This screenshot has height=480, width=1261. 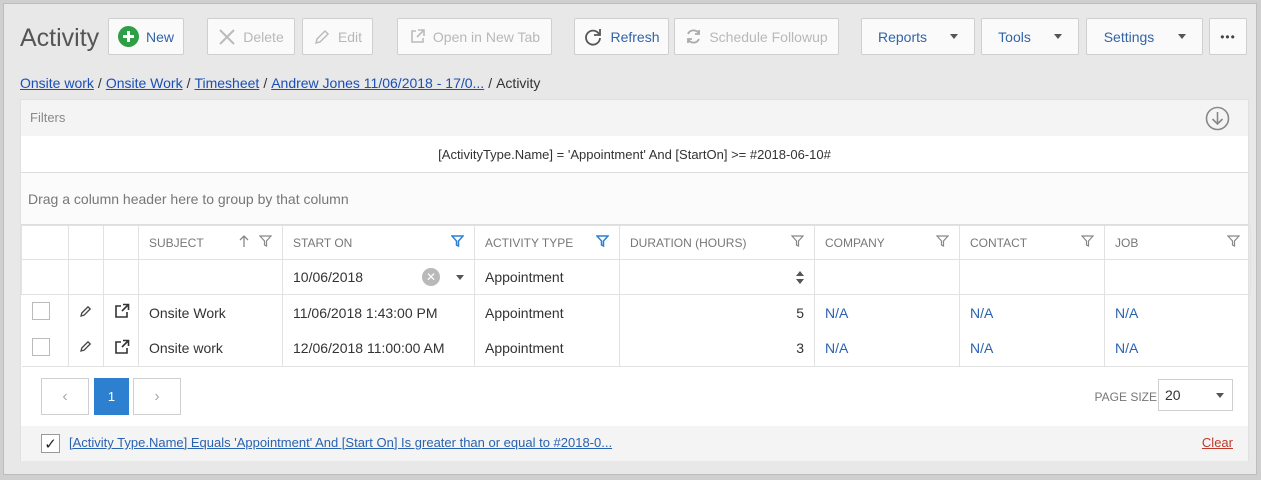 I want to click on header-subject: SUBJECT, so click(x=210, y=242).